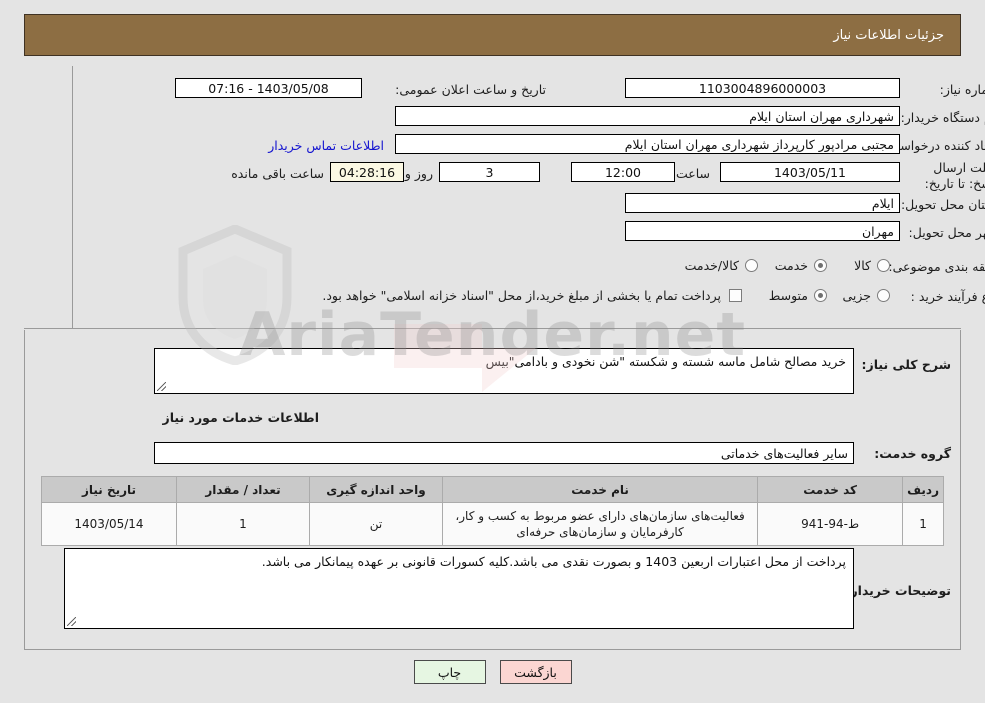  What do you see at coordinates (762, 231) in the screenshot?
I see `delivery-city-value: مهران` at bounding box center [762, 231].